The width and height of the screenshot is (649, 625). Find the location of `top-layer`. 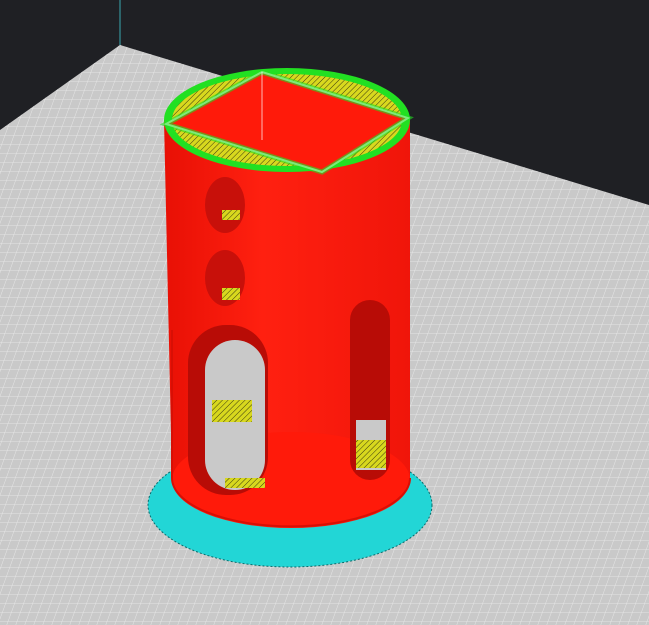

top-layer is located at coordinates (286, 121).